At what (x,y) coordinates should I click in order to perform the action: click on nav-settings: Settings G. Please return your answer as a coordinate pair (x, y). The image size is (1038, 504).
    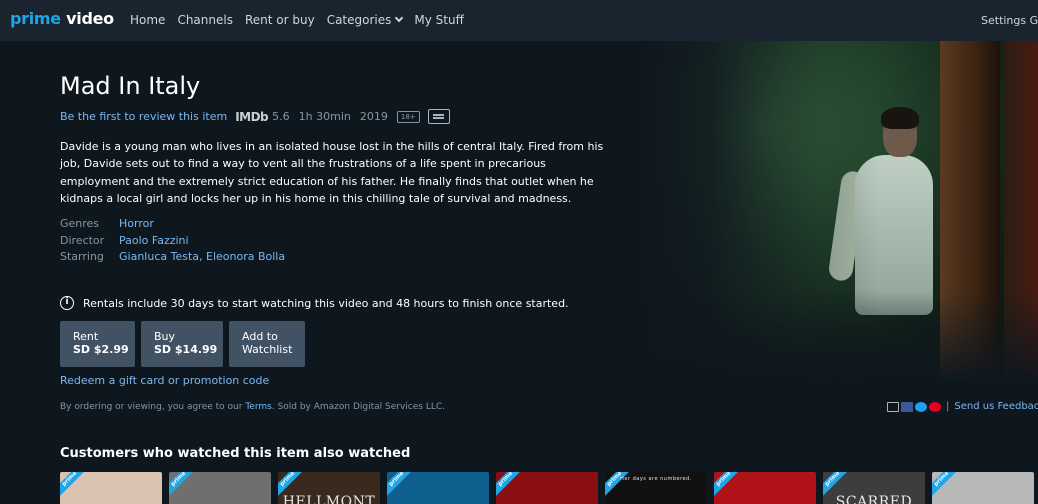
    Looking at the image, I should click on (1009, 20).